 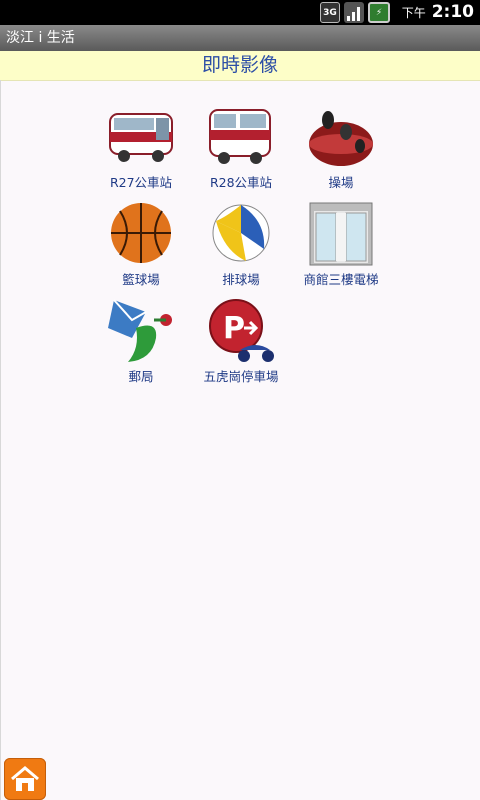 What do you see at coordinates (241, 376) in the screenshot?
I see `tile-label: 五虎崗停車場` at bounding box center [241, 376].